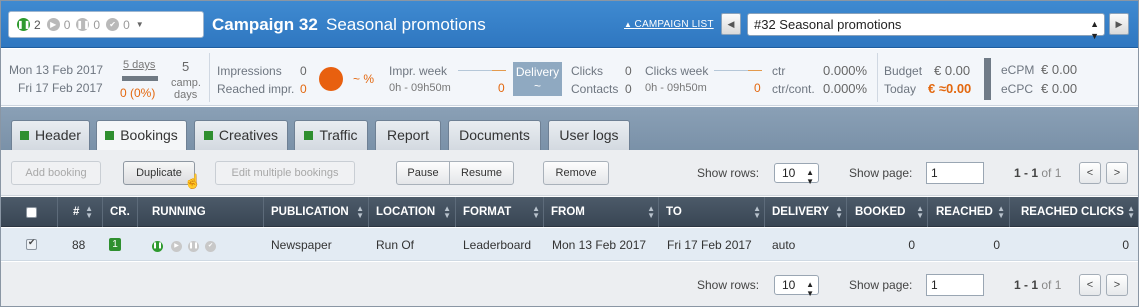 Image resolution: width=1139 pixels, height=307 pixels. I want to click on running-count: 2, so click(37, 24).